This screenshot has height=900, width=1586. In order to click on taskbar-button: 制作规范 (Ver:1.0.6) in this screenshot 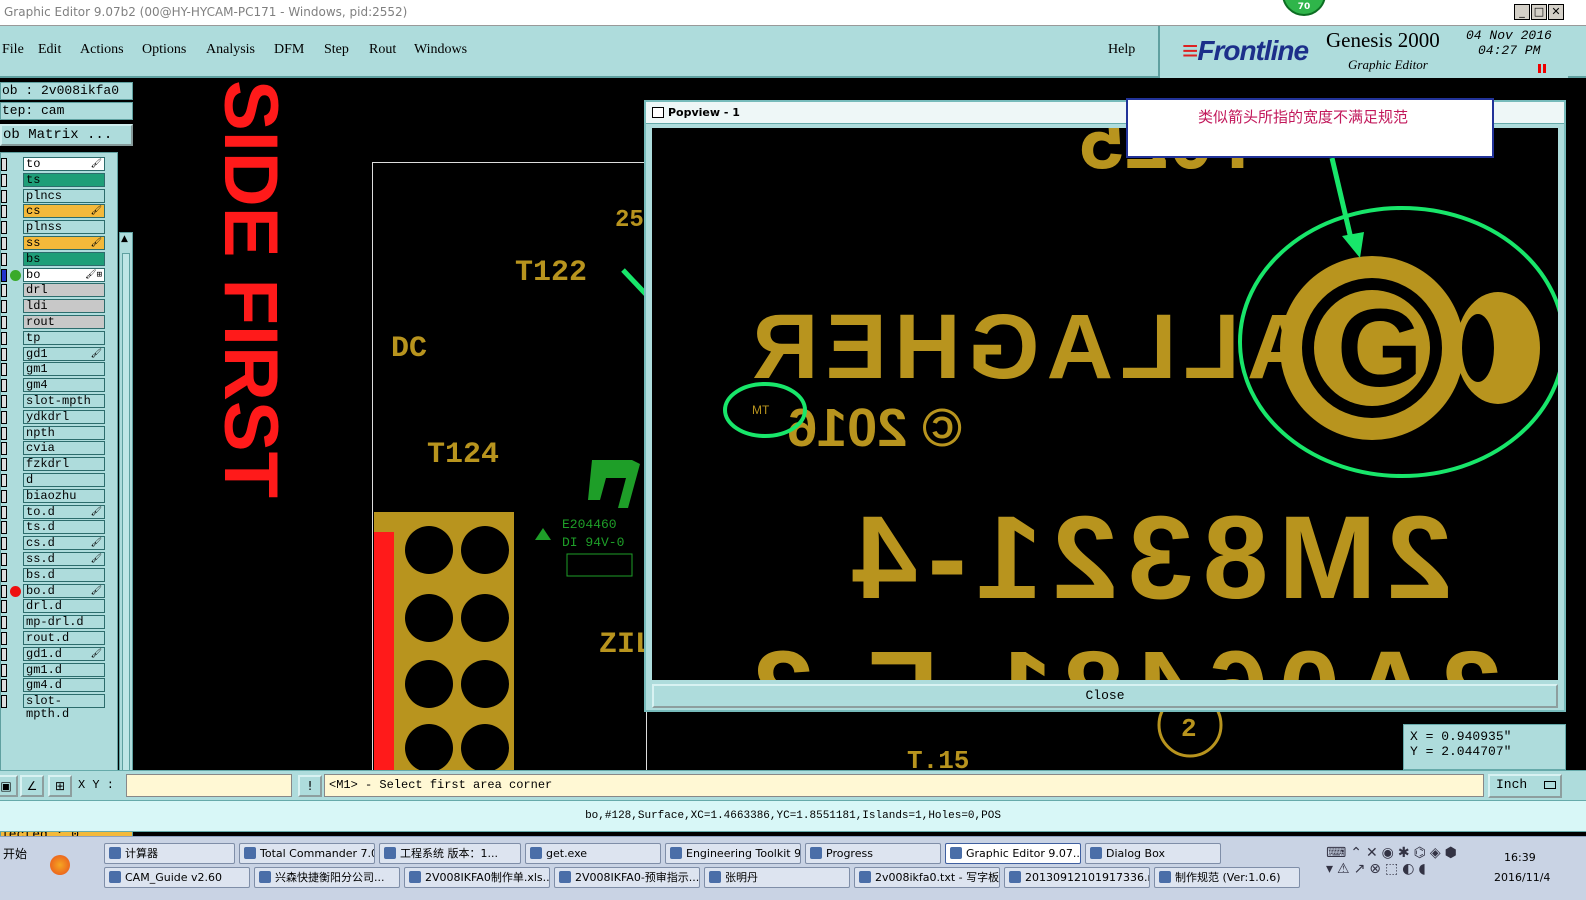, I will do `click(1227, 877)`.